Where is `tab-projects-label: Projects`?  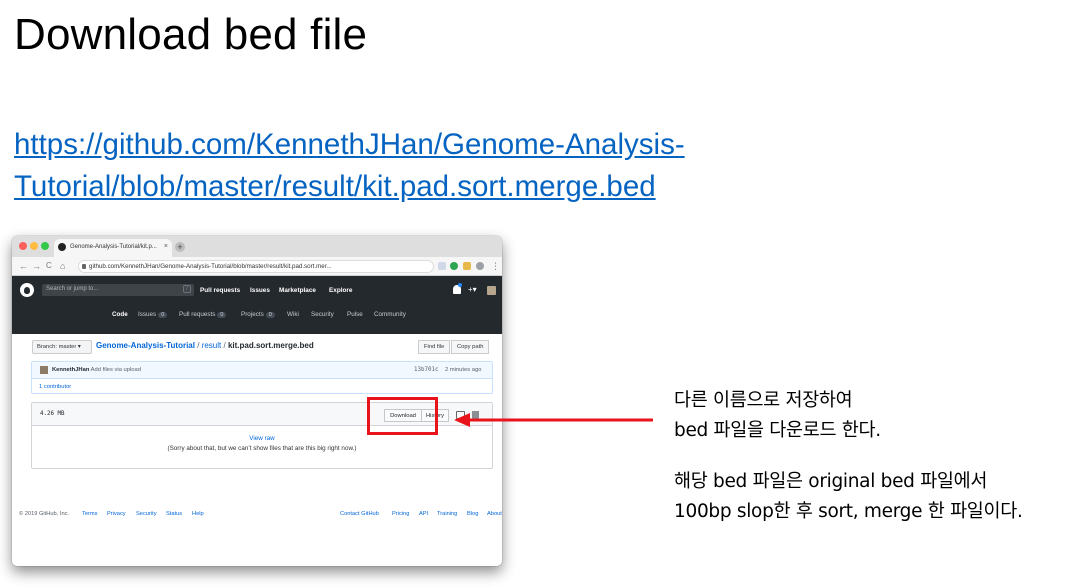 tab-projects-label: Projects is located at coordinates (252, 314).